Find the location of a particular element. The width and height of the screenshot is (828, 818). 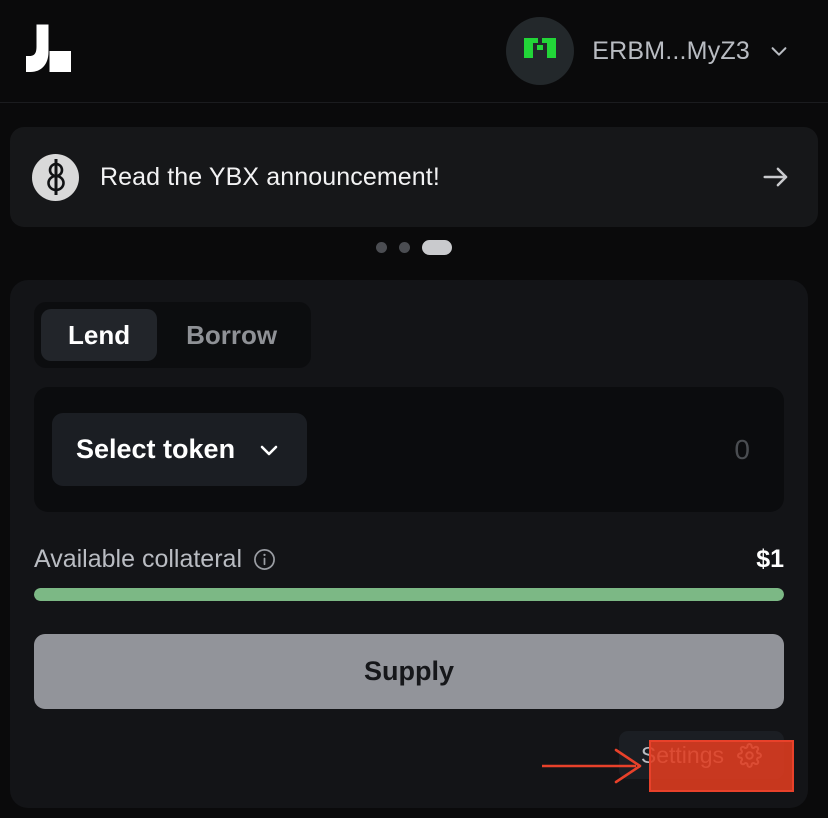

settings-button: Settings is located at coordinates (701, 755).